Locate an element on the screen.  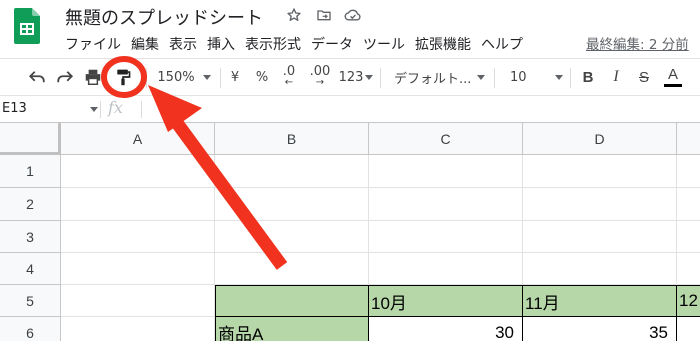
cell-e6 is located at coordinates (688, 329).